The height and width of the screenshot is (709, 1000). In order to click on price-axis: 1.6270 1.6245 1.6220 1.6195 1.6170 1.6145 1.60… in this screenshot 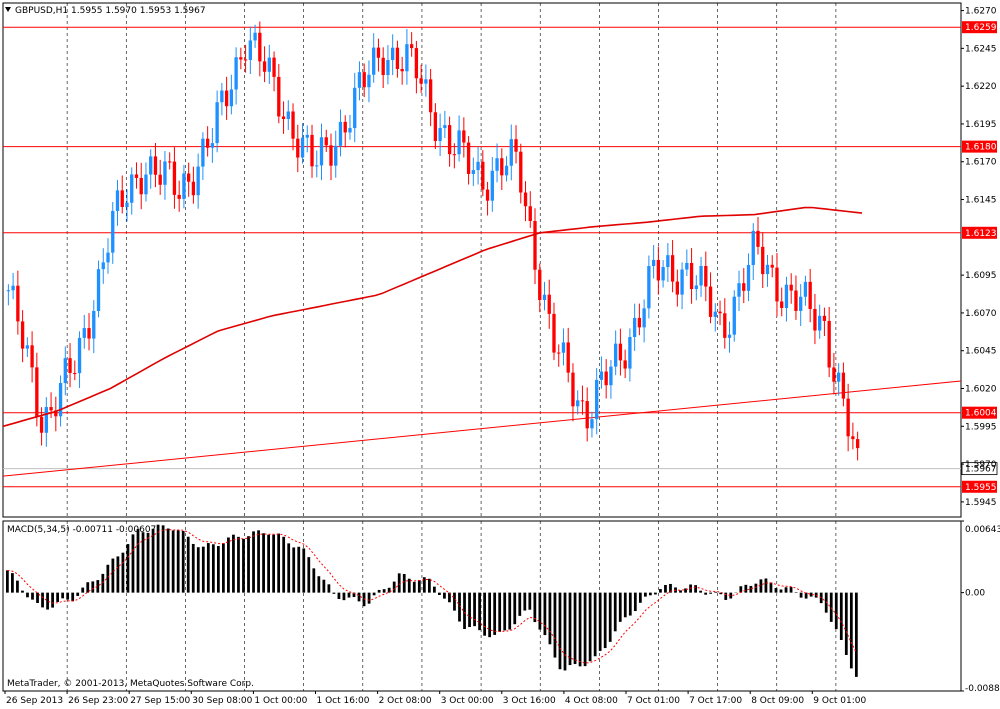, I will do `click(979, 257)`.